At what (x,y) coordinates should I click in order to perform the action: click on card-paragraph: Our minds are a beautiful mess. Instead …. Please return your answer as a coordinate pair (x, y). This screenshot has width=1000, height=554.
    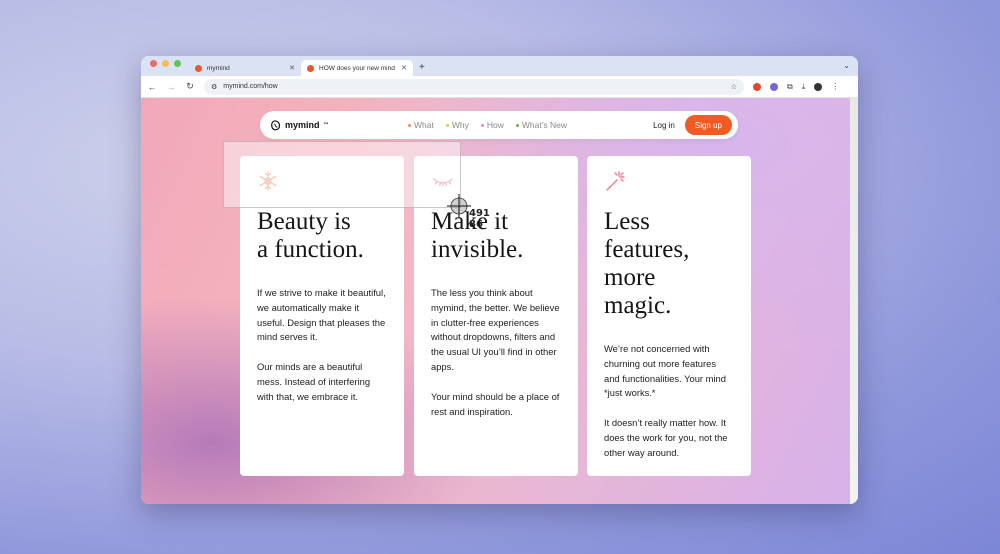
    Looking at the image, I should click on (314, 381).